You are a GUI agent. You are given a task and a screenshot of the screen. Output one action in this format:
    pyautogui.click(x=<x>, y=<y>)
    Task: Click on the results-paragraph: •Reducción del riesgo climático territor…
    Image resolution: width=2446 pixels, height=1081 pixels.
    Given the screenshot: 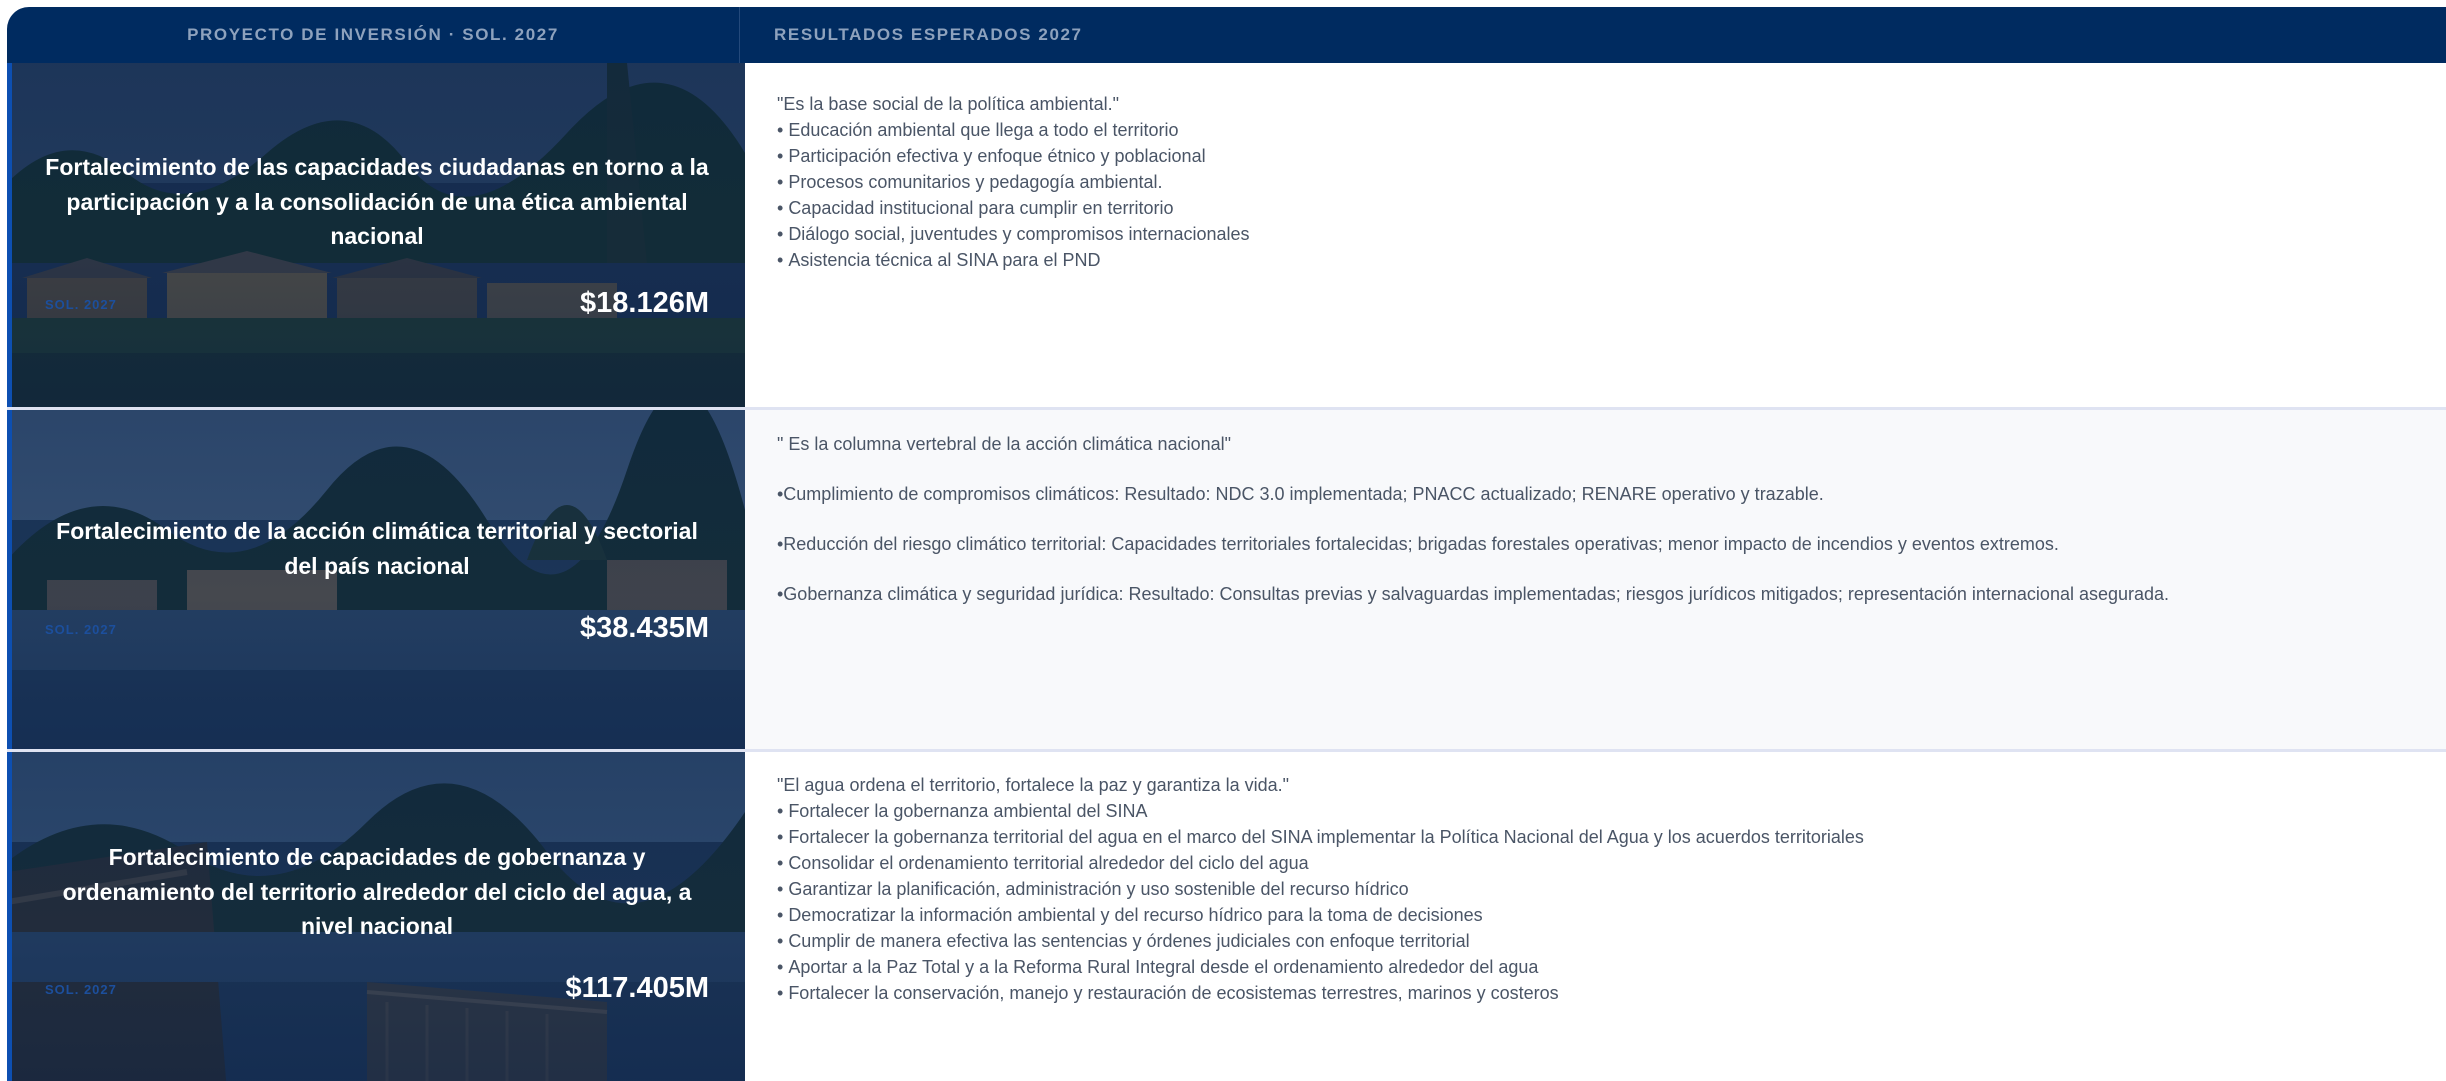 What is the action you would take?
    pyautogui.click(x=1418, y=544)
    